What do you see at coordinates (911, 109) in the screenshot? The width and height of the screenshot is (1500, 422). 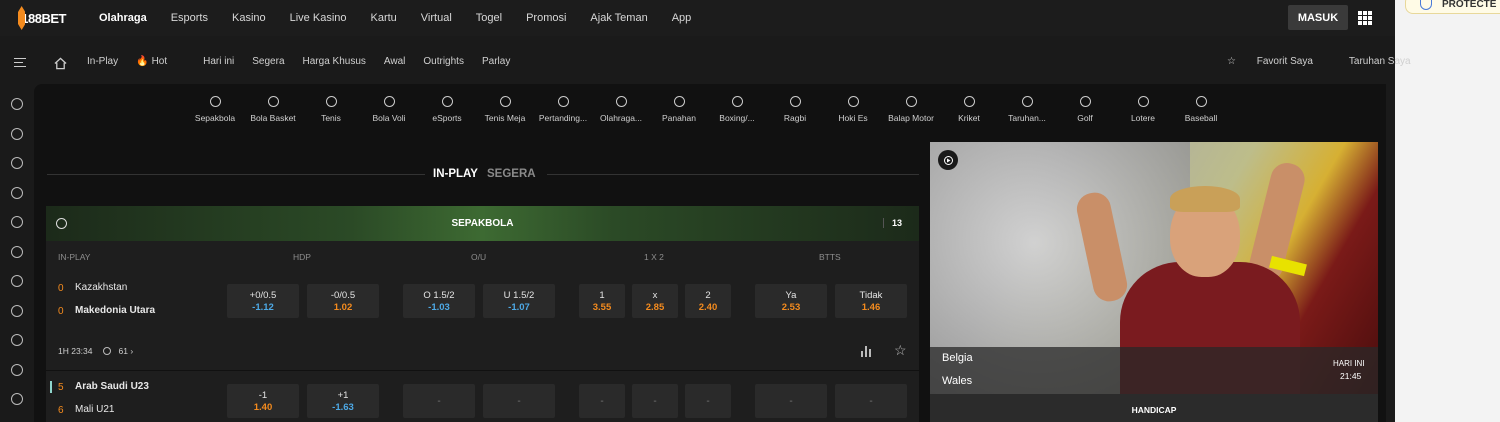 I see `sport-balap-motor: Balap Motor` at bounding box center [911, 109].